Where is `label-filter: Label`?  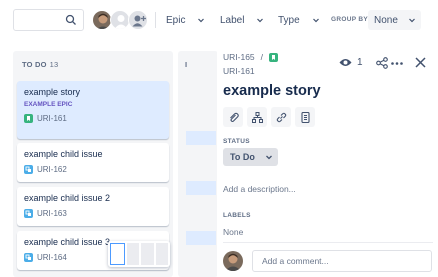
label-filter: Label is located at coordinates (242, 20).